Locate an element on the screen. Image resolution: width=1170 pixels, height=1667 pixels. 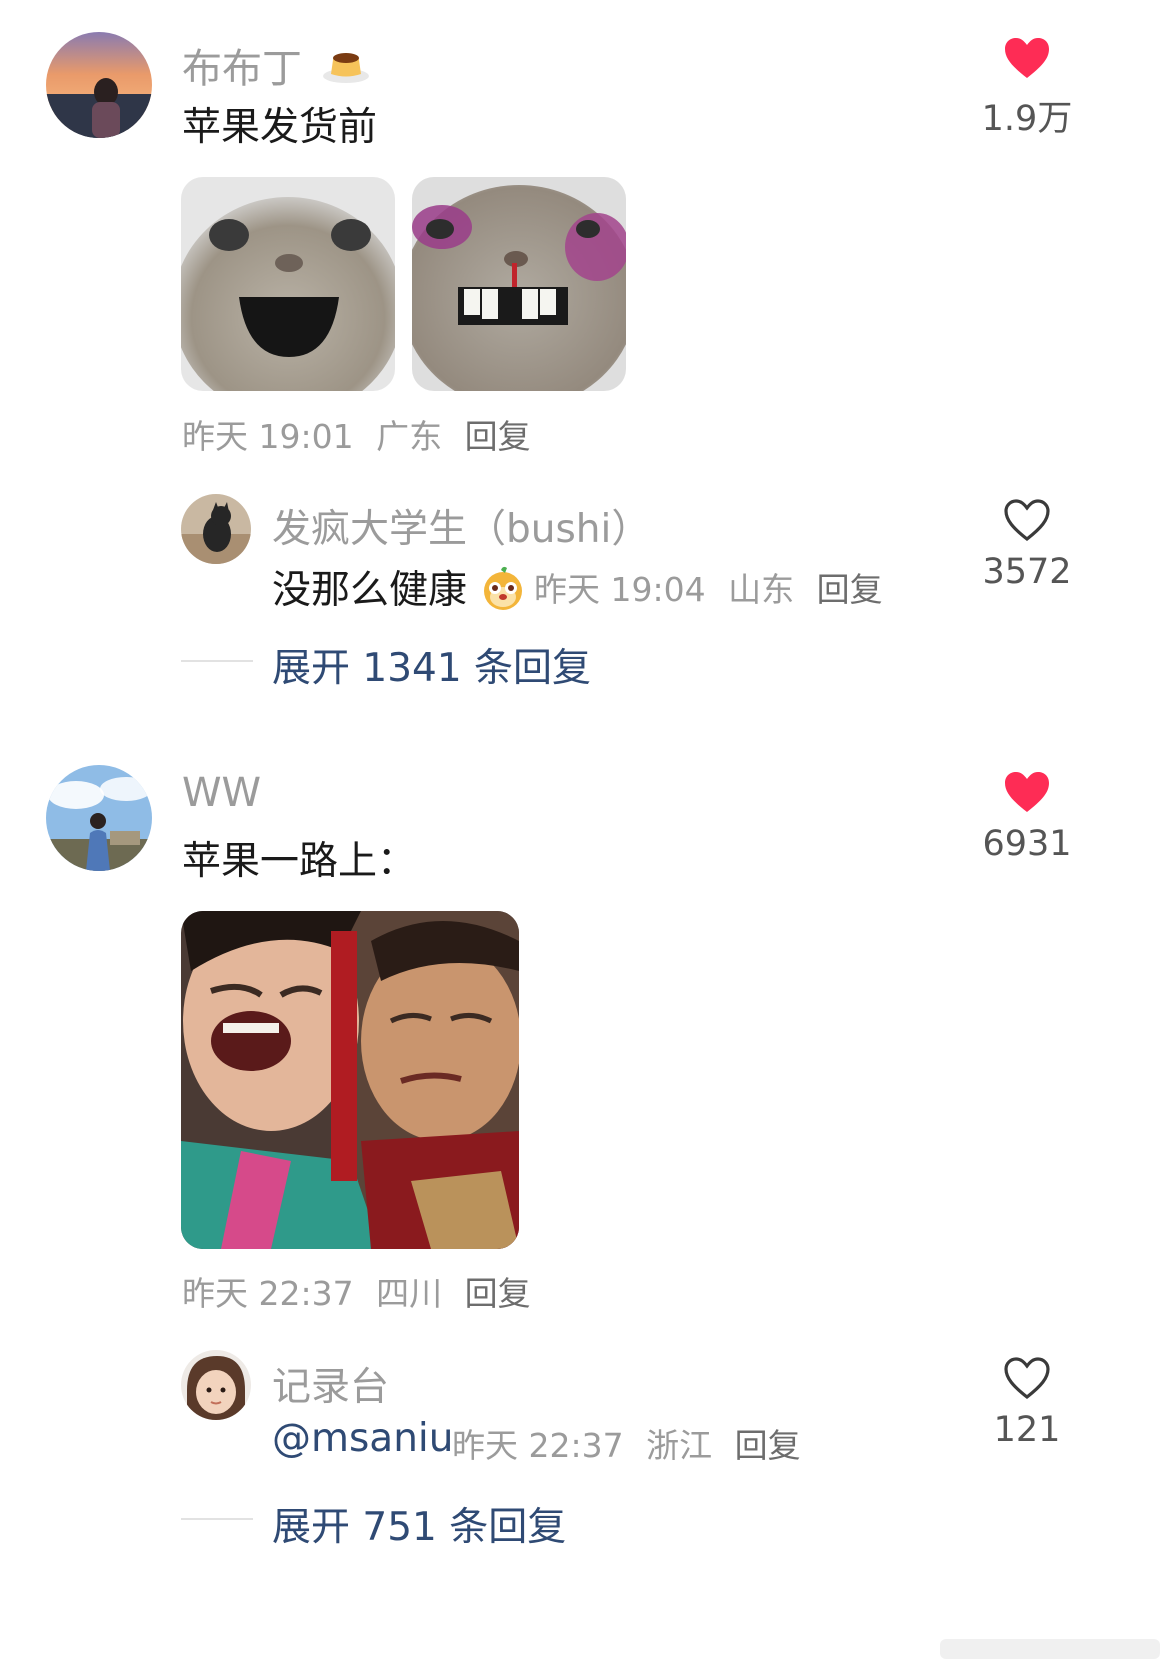
reply-content: 没那么健康 is located at coordinates (399, 590).